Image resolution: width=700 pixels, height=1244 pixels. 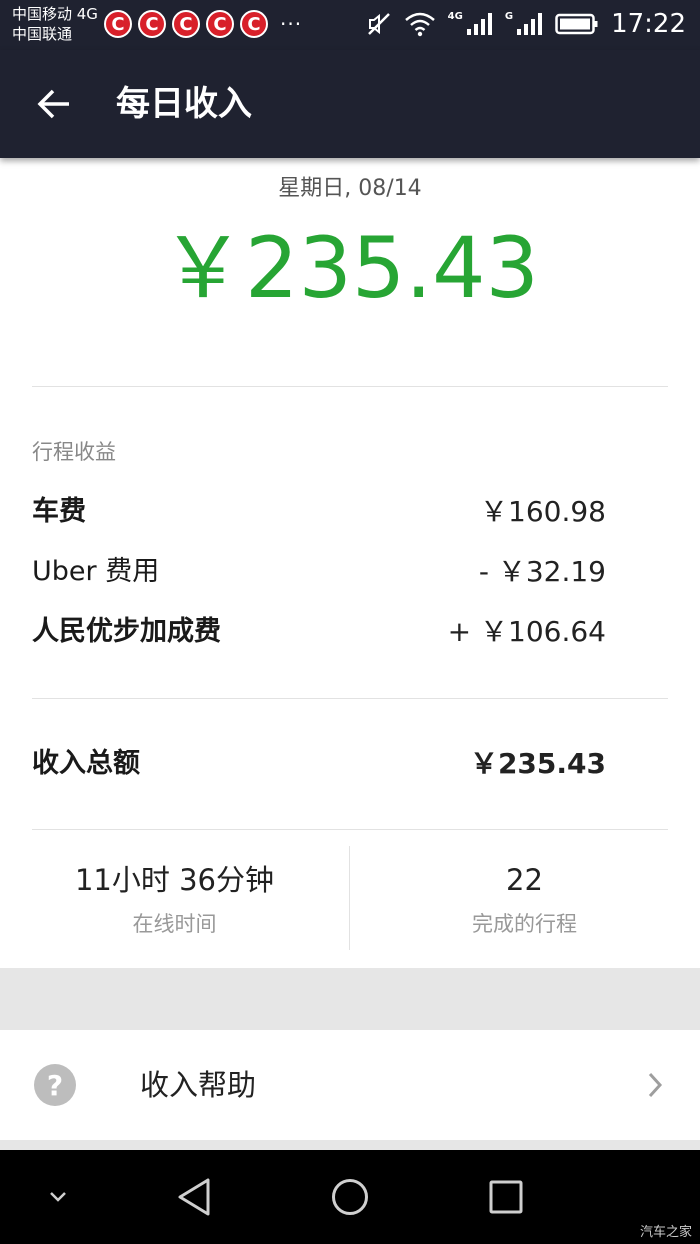 What do you see at coordinates (319, 632) in the screenshot?
I see `earnings-row-surge: 人民优步加成费 + ￥106.64` at bounding box center [319, 632].